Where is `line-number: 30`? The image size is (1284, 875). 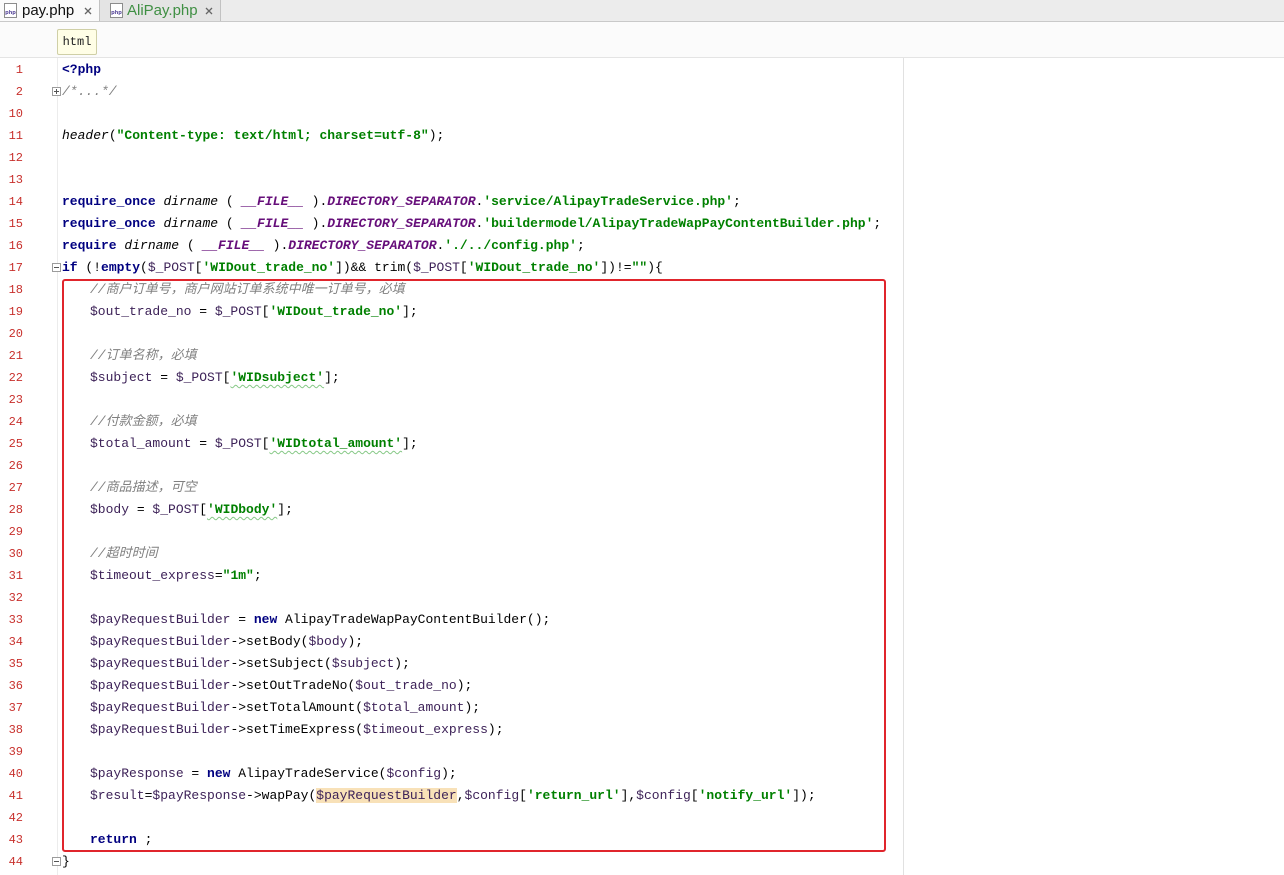 line-number: 30 is located at coordinates (15, 554).